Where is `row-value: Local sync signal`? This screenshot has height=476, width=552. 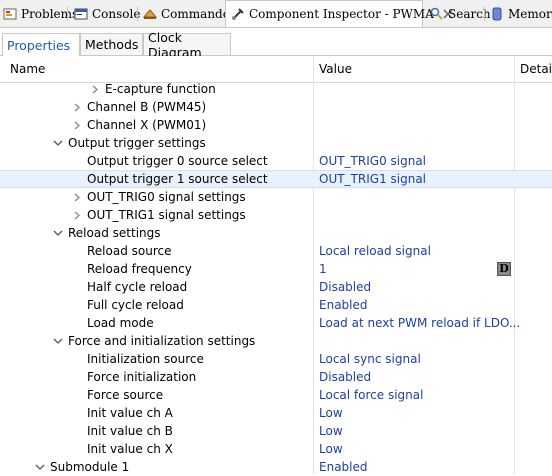
row-value: Local sync signal is located at coordinates (370, 359).